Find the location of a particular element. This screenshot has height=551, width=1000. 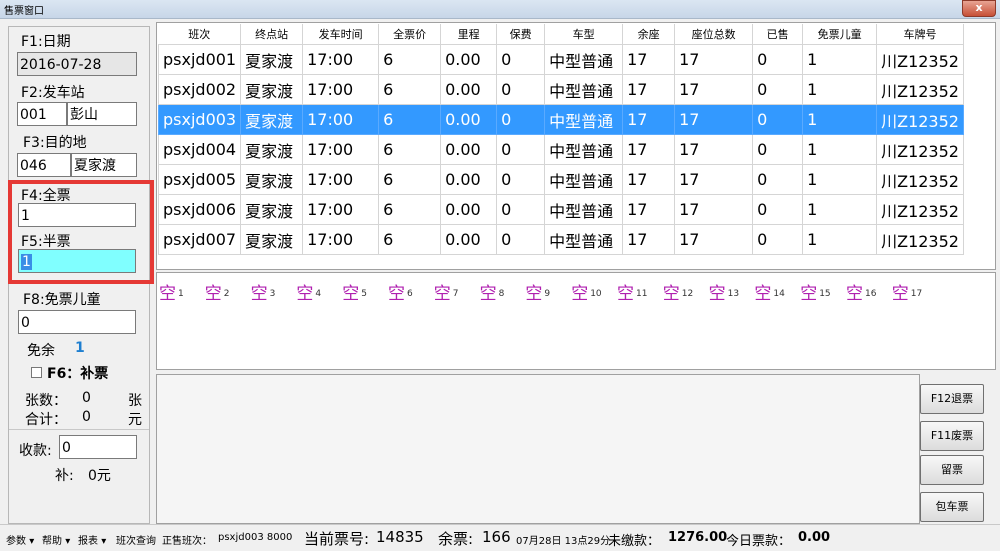

table-row: psxjd001 夏家渡 17:00 6 0.00 0 中型普通 17 17 0 1 川Z12352 is located at coordinates (560, 59).